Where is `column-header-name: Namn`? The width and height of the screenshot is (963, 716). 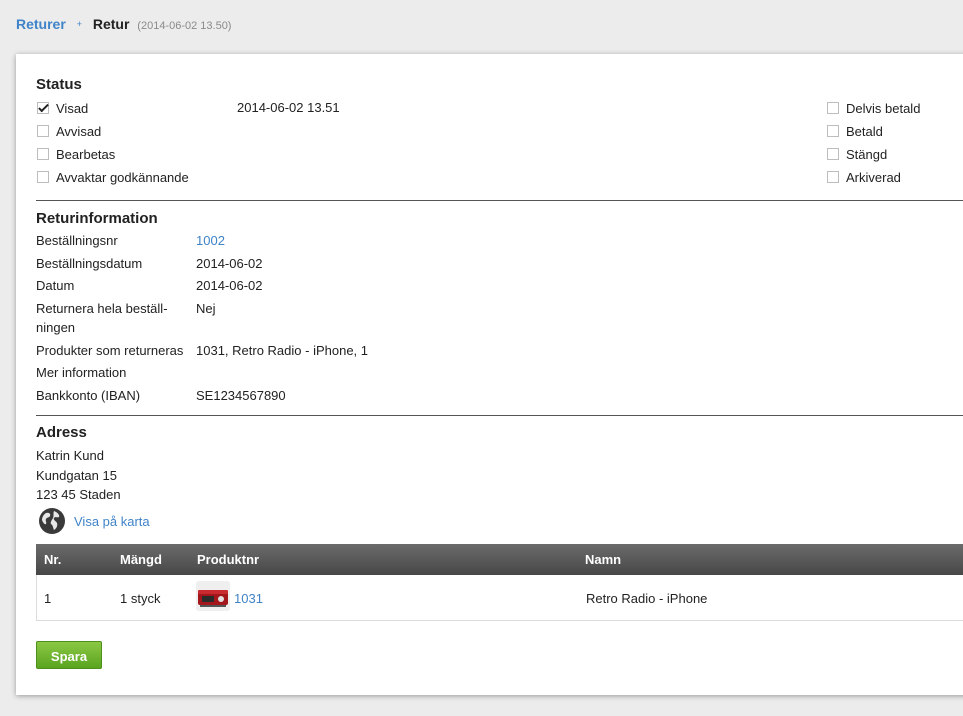
column-header-name: Namn is located at coordinates (603, 559).